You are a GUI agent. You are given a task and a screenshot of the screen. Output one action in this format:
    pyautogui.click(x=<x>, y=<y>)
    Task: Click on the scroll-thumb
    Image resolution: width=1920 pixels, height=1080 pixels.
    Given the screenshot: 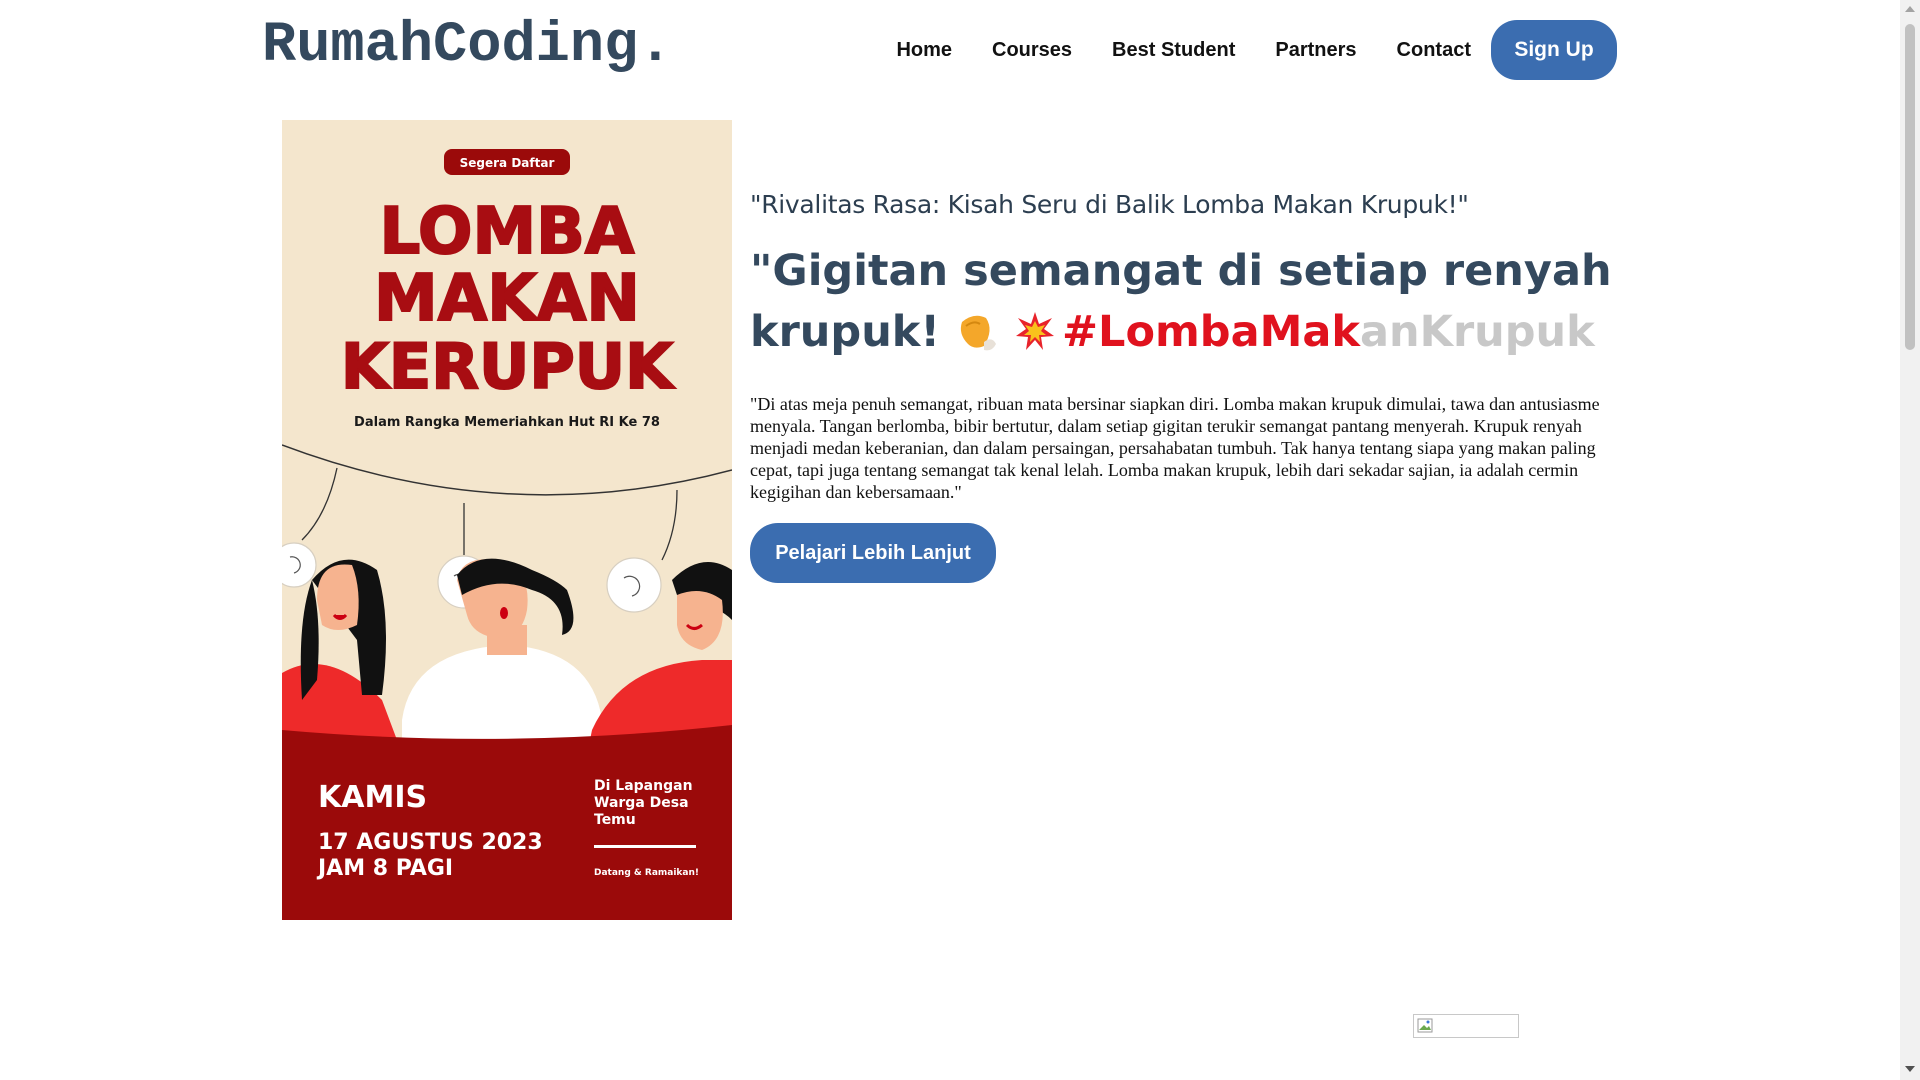 What is the action you would take?
    pyautogui.click(x=1910, y=187)
    